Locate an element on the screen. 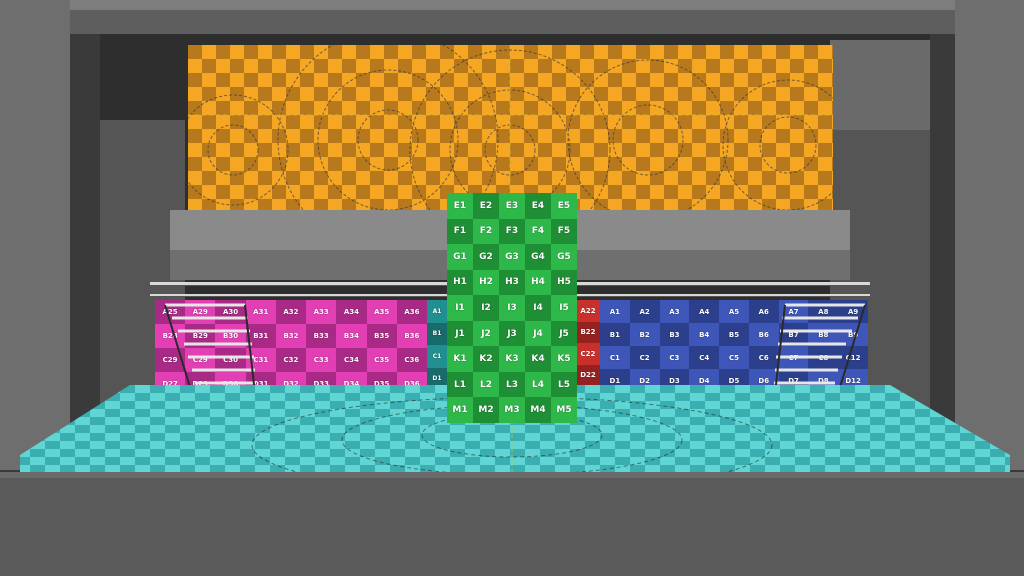 The height and width of the screenshot is (576, 1024). blue-panel-cell: C4 is located at coordinates (704, 357).